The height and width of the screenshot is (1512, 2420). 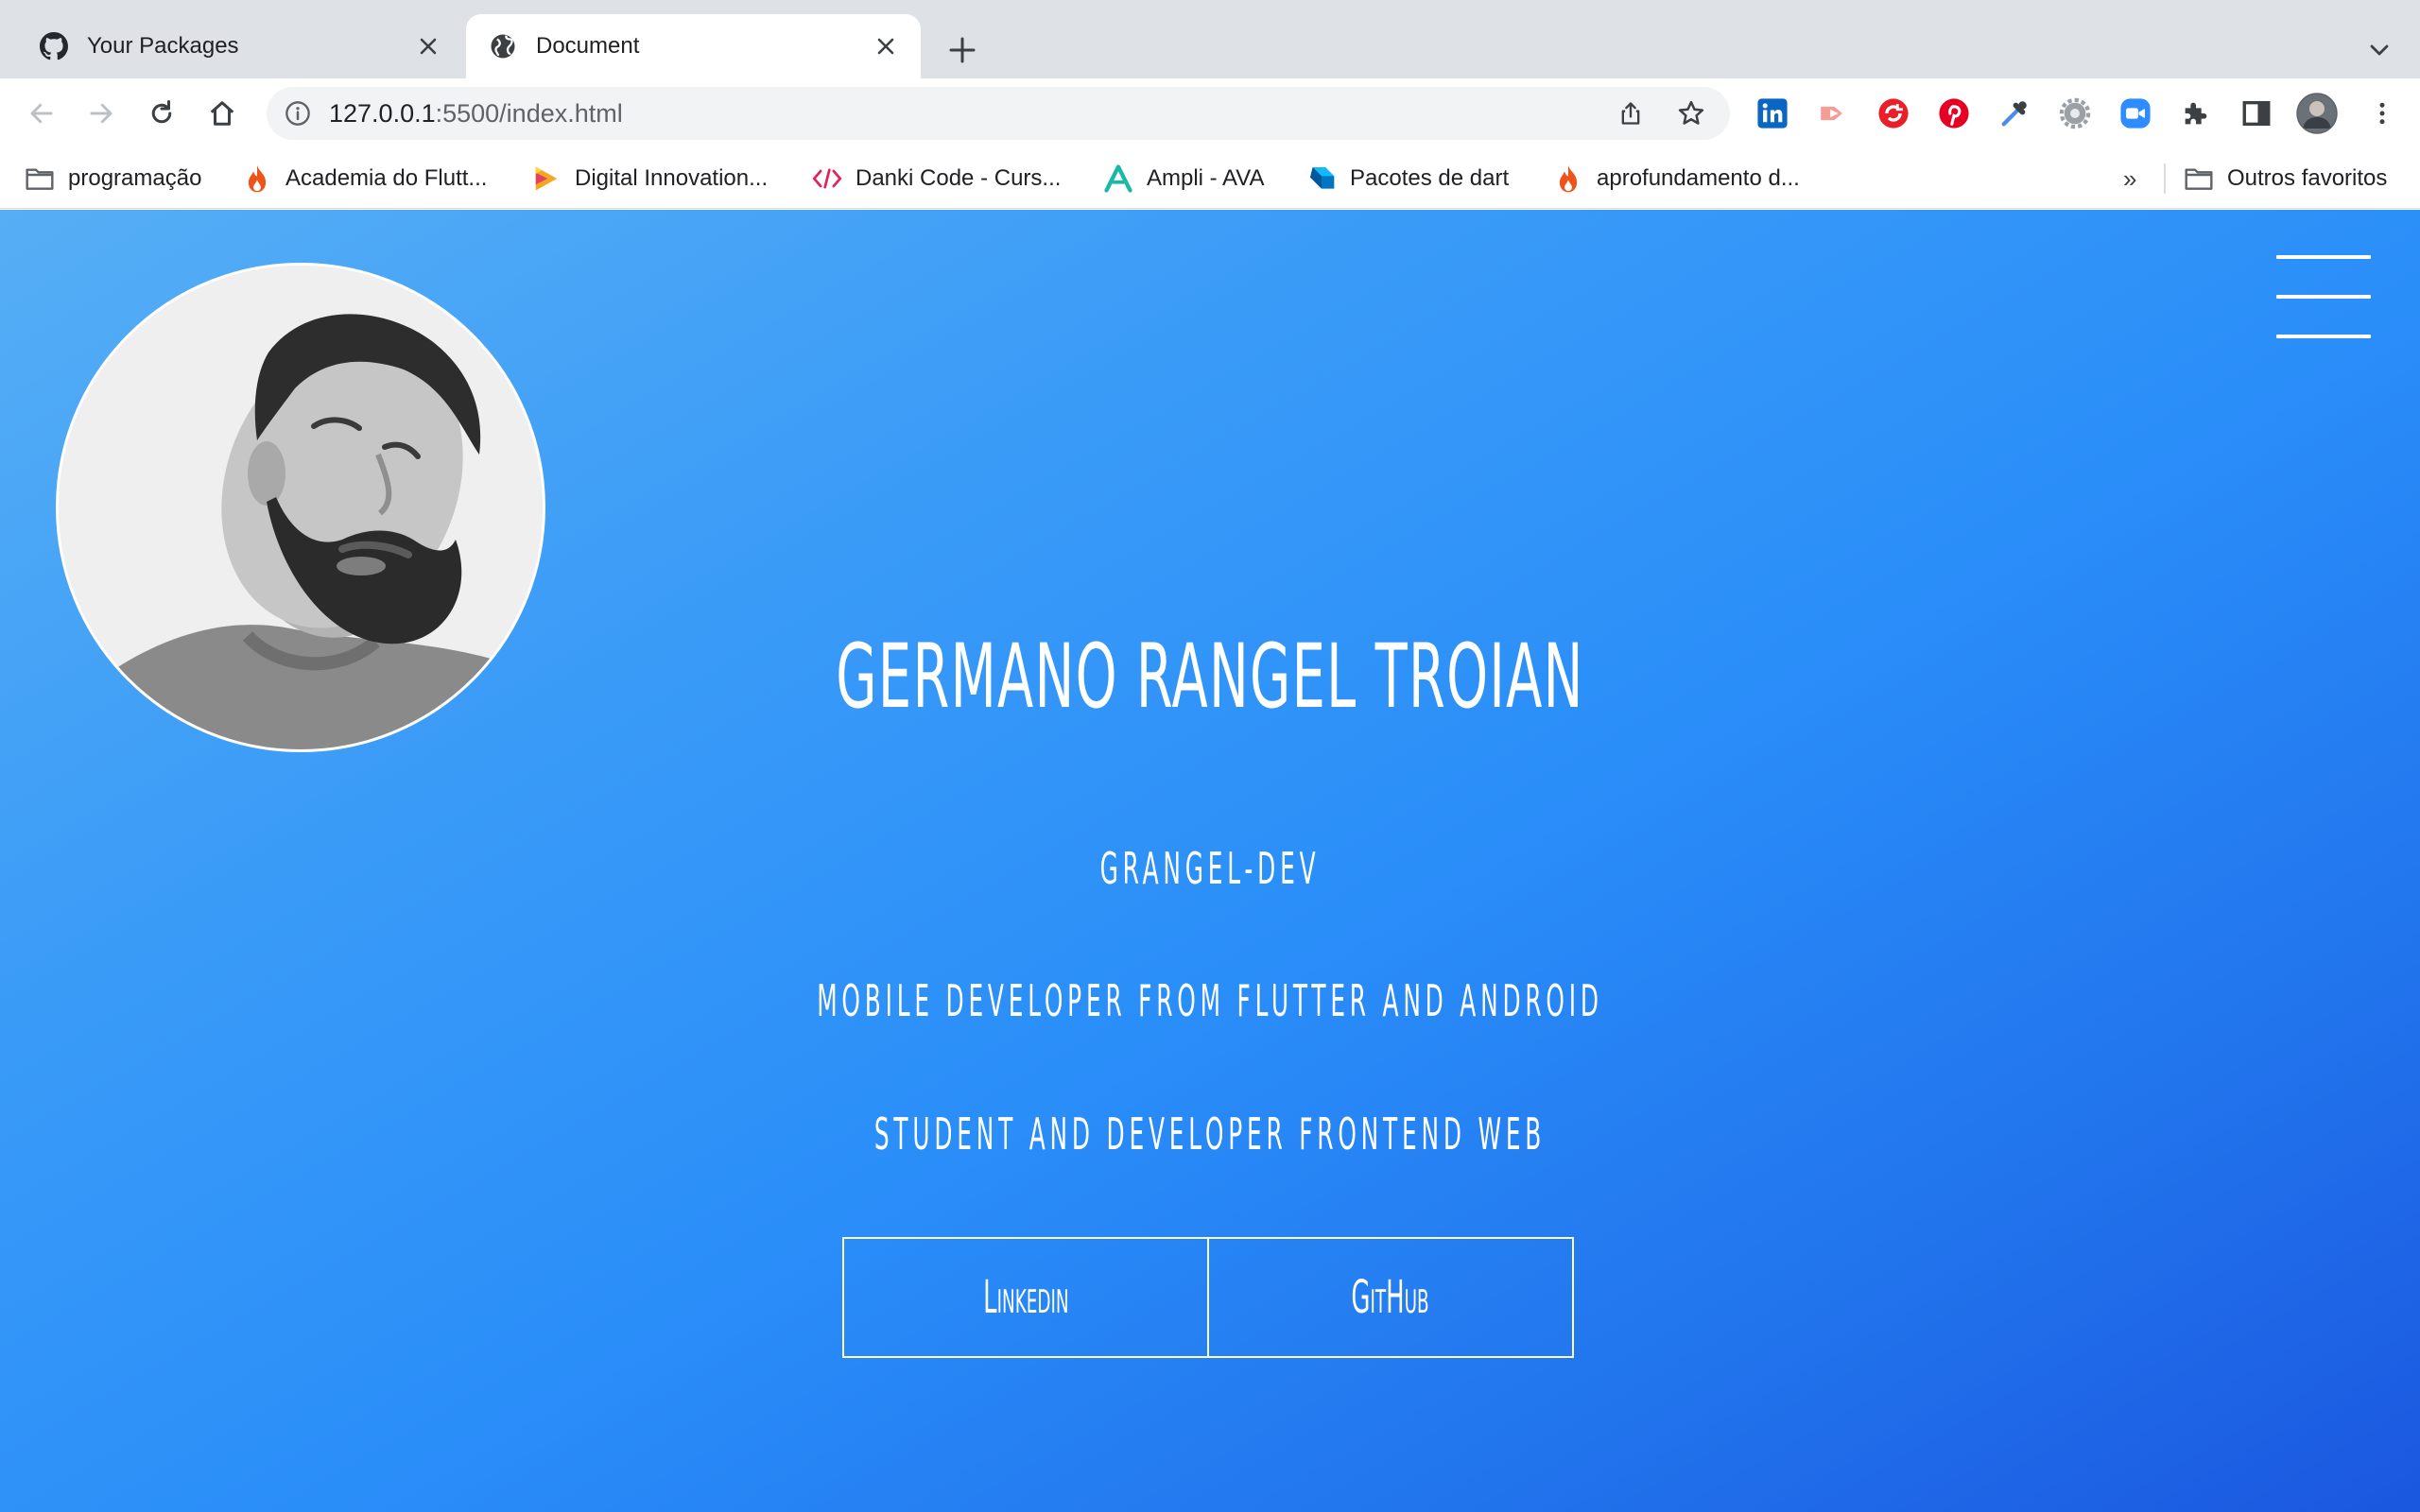 I want to click on side-panel-icon, so click(x=2256, y=113).